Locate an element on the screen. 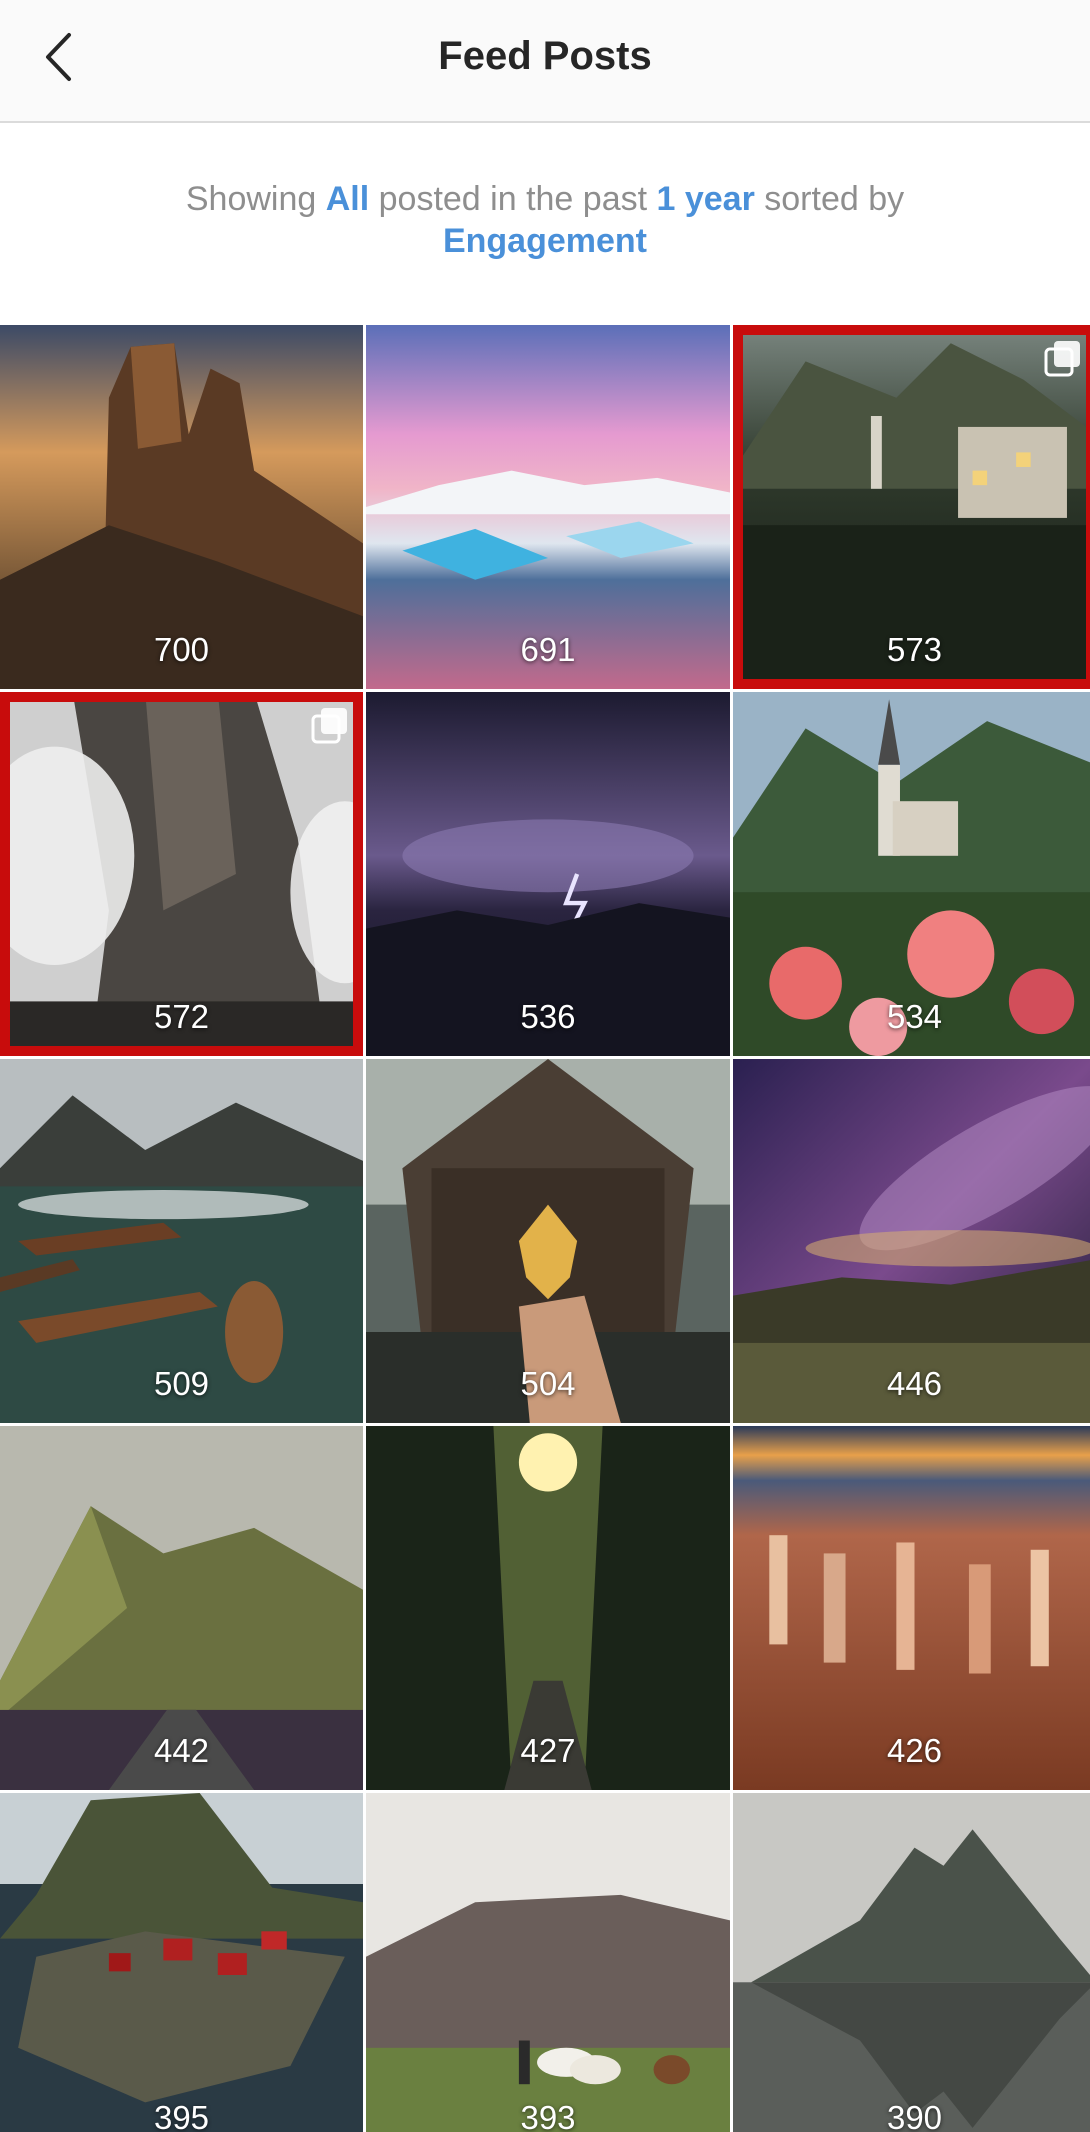 This screenshot has height=2132, width=1090. post-tile: 446 is located at coordinates (911, 1241).